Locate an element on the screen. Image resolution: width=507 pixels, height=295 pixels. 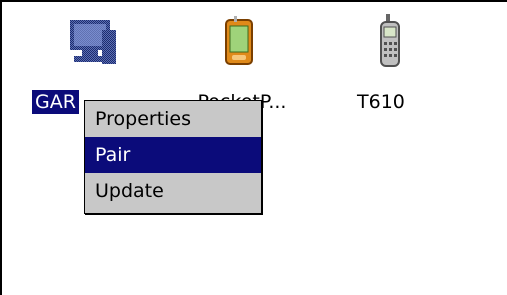
menu-item-pair: Pair is located at coordinates (173, 155).